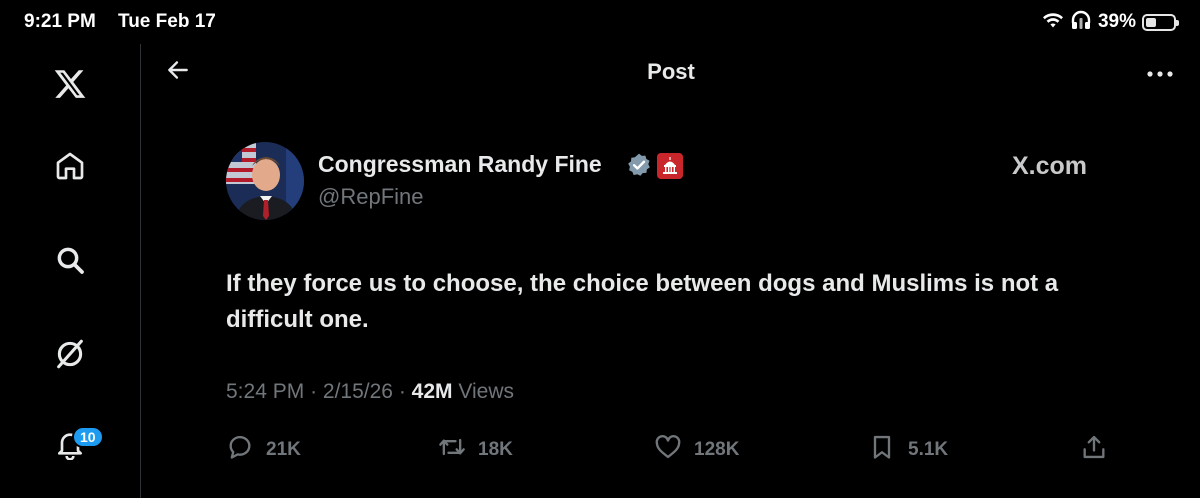  I want to click on search-icon, so click(70, 260).